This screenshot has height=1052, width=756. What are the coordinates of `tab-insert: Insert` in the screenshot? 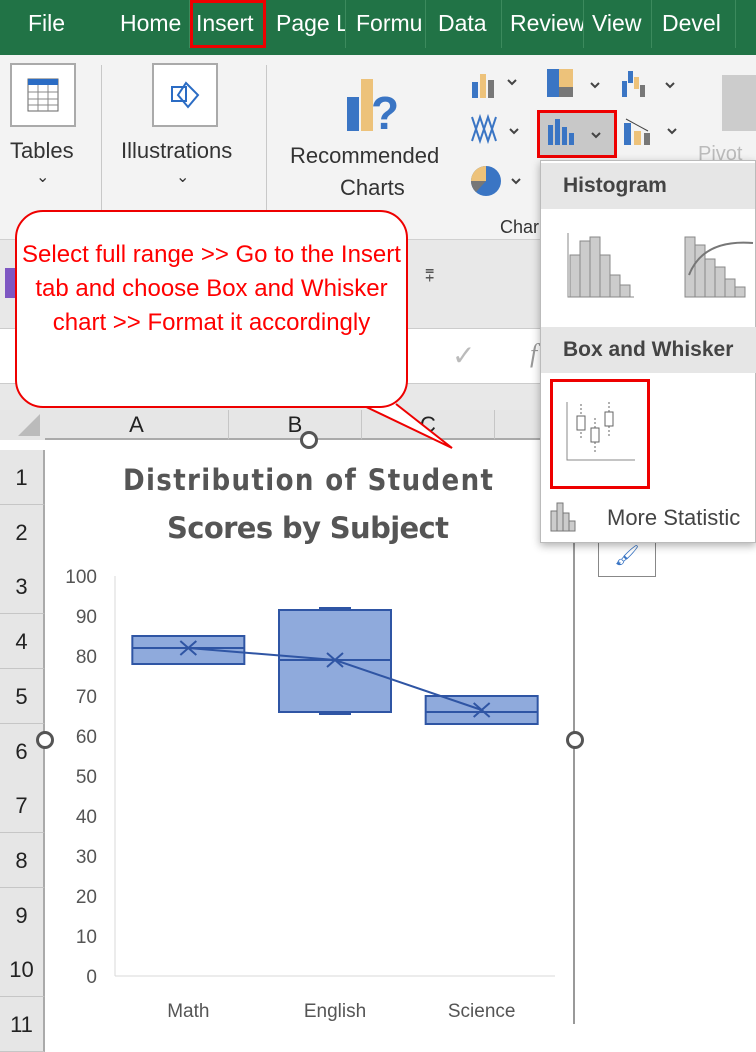 It's located at (228, 24).